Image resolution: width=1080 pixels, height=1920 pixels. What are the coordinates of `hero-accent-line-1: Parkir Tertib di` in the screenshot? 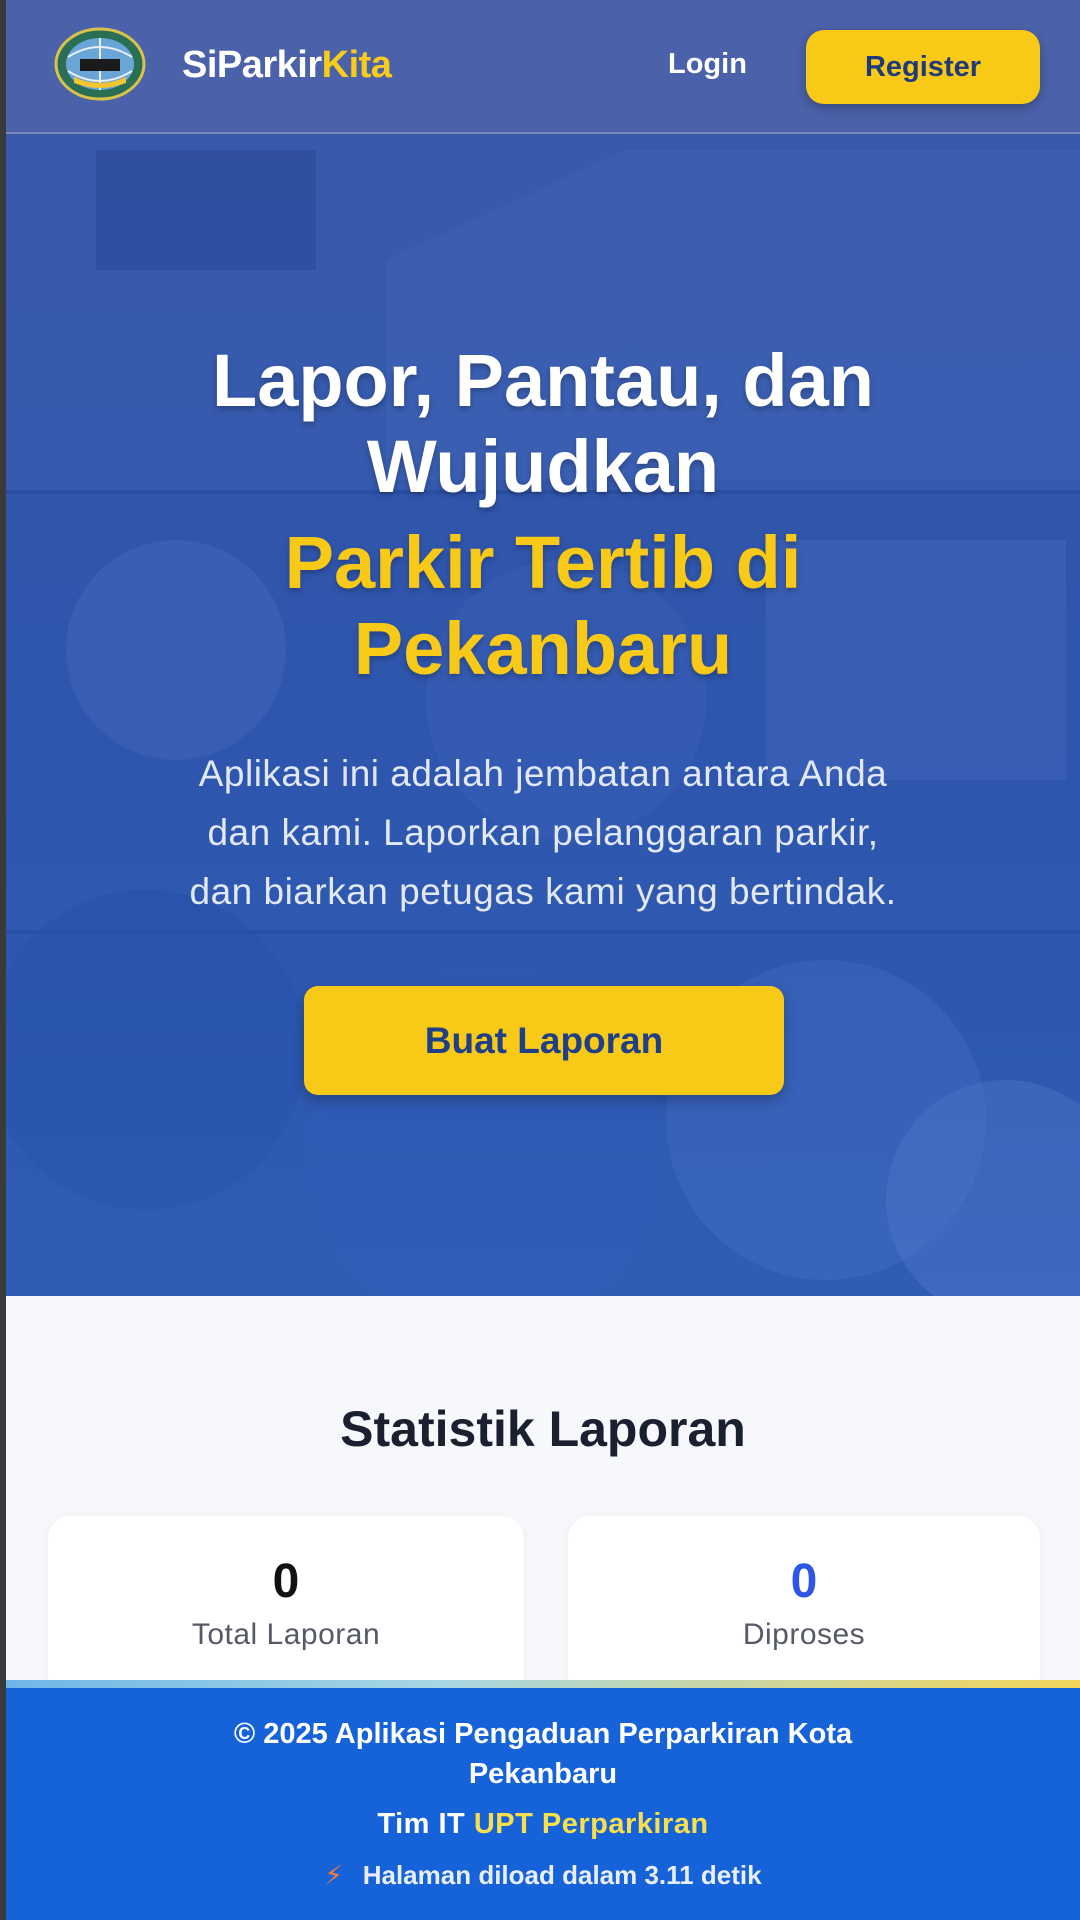 It's located at (543, 562).